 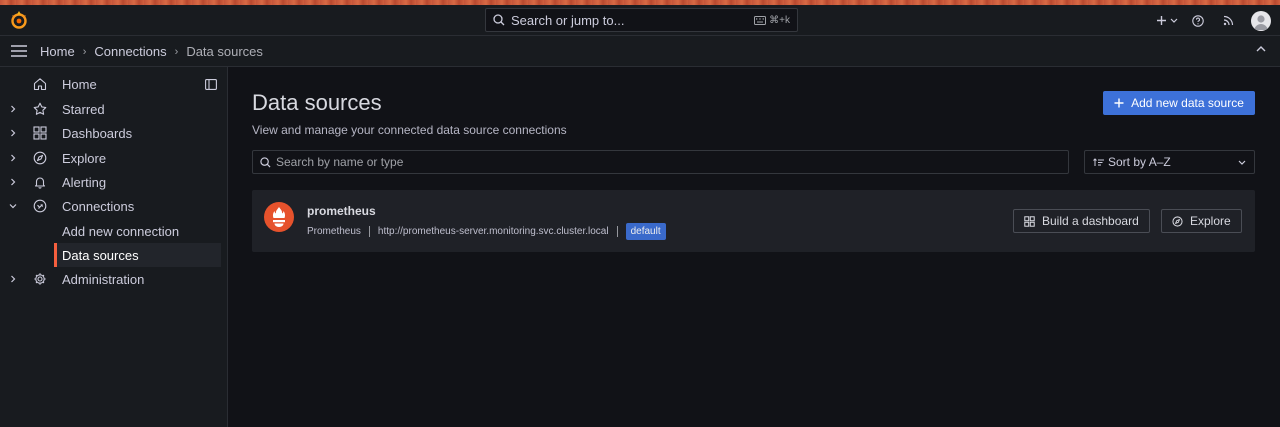 I want to click on default-badge: default, so click(x=645, y=231).